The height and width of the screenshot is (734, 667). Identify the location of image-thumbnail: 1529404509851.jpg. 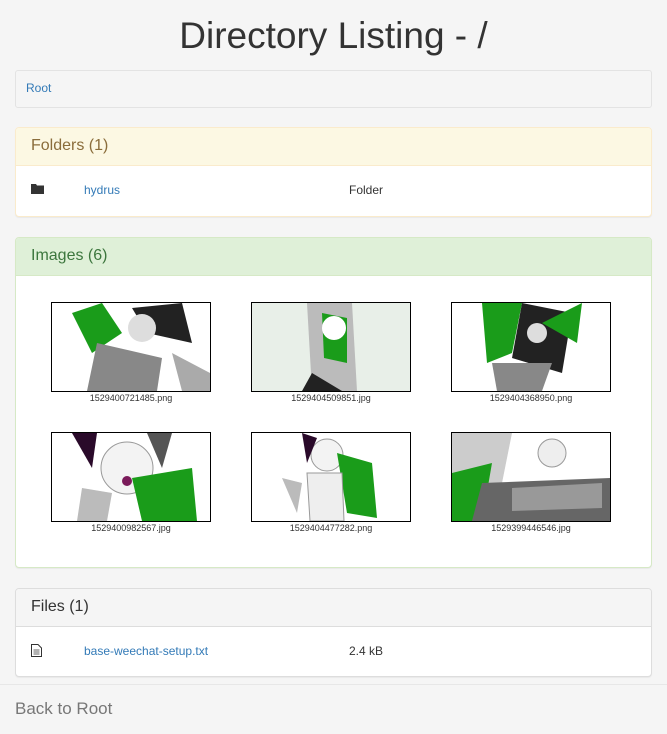
(331, 352).